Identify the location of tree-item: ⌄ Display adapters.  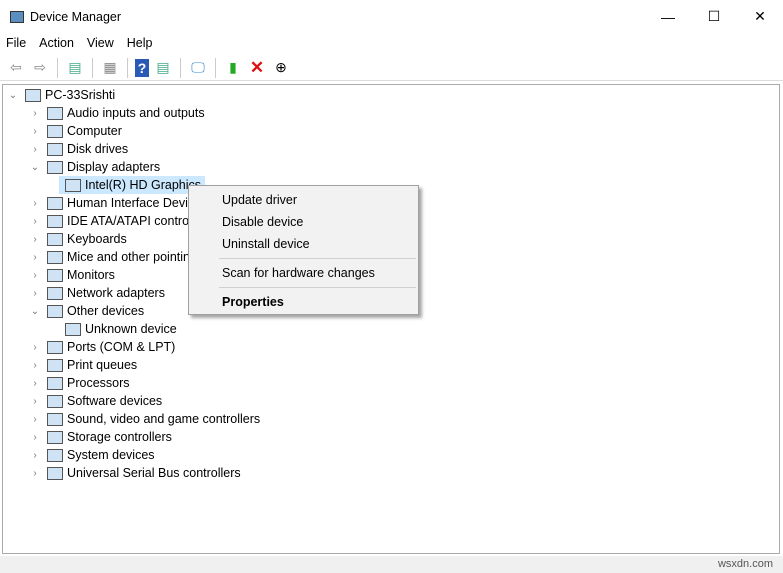
(94, 167).